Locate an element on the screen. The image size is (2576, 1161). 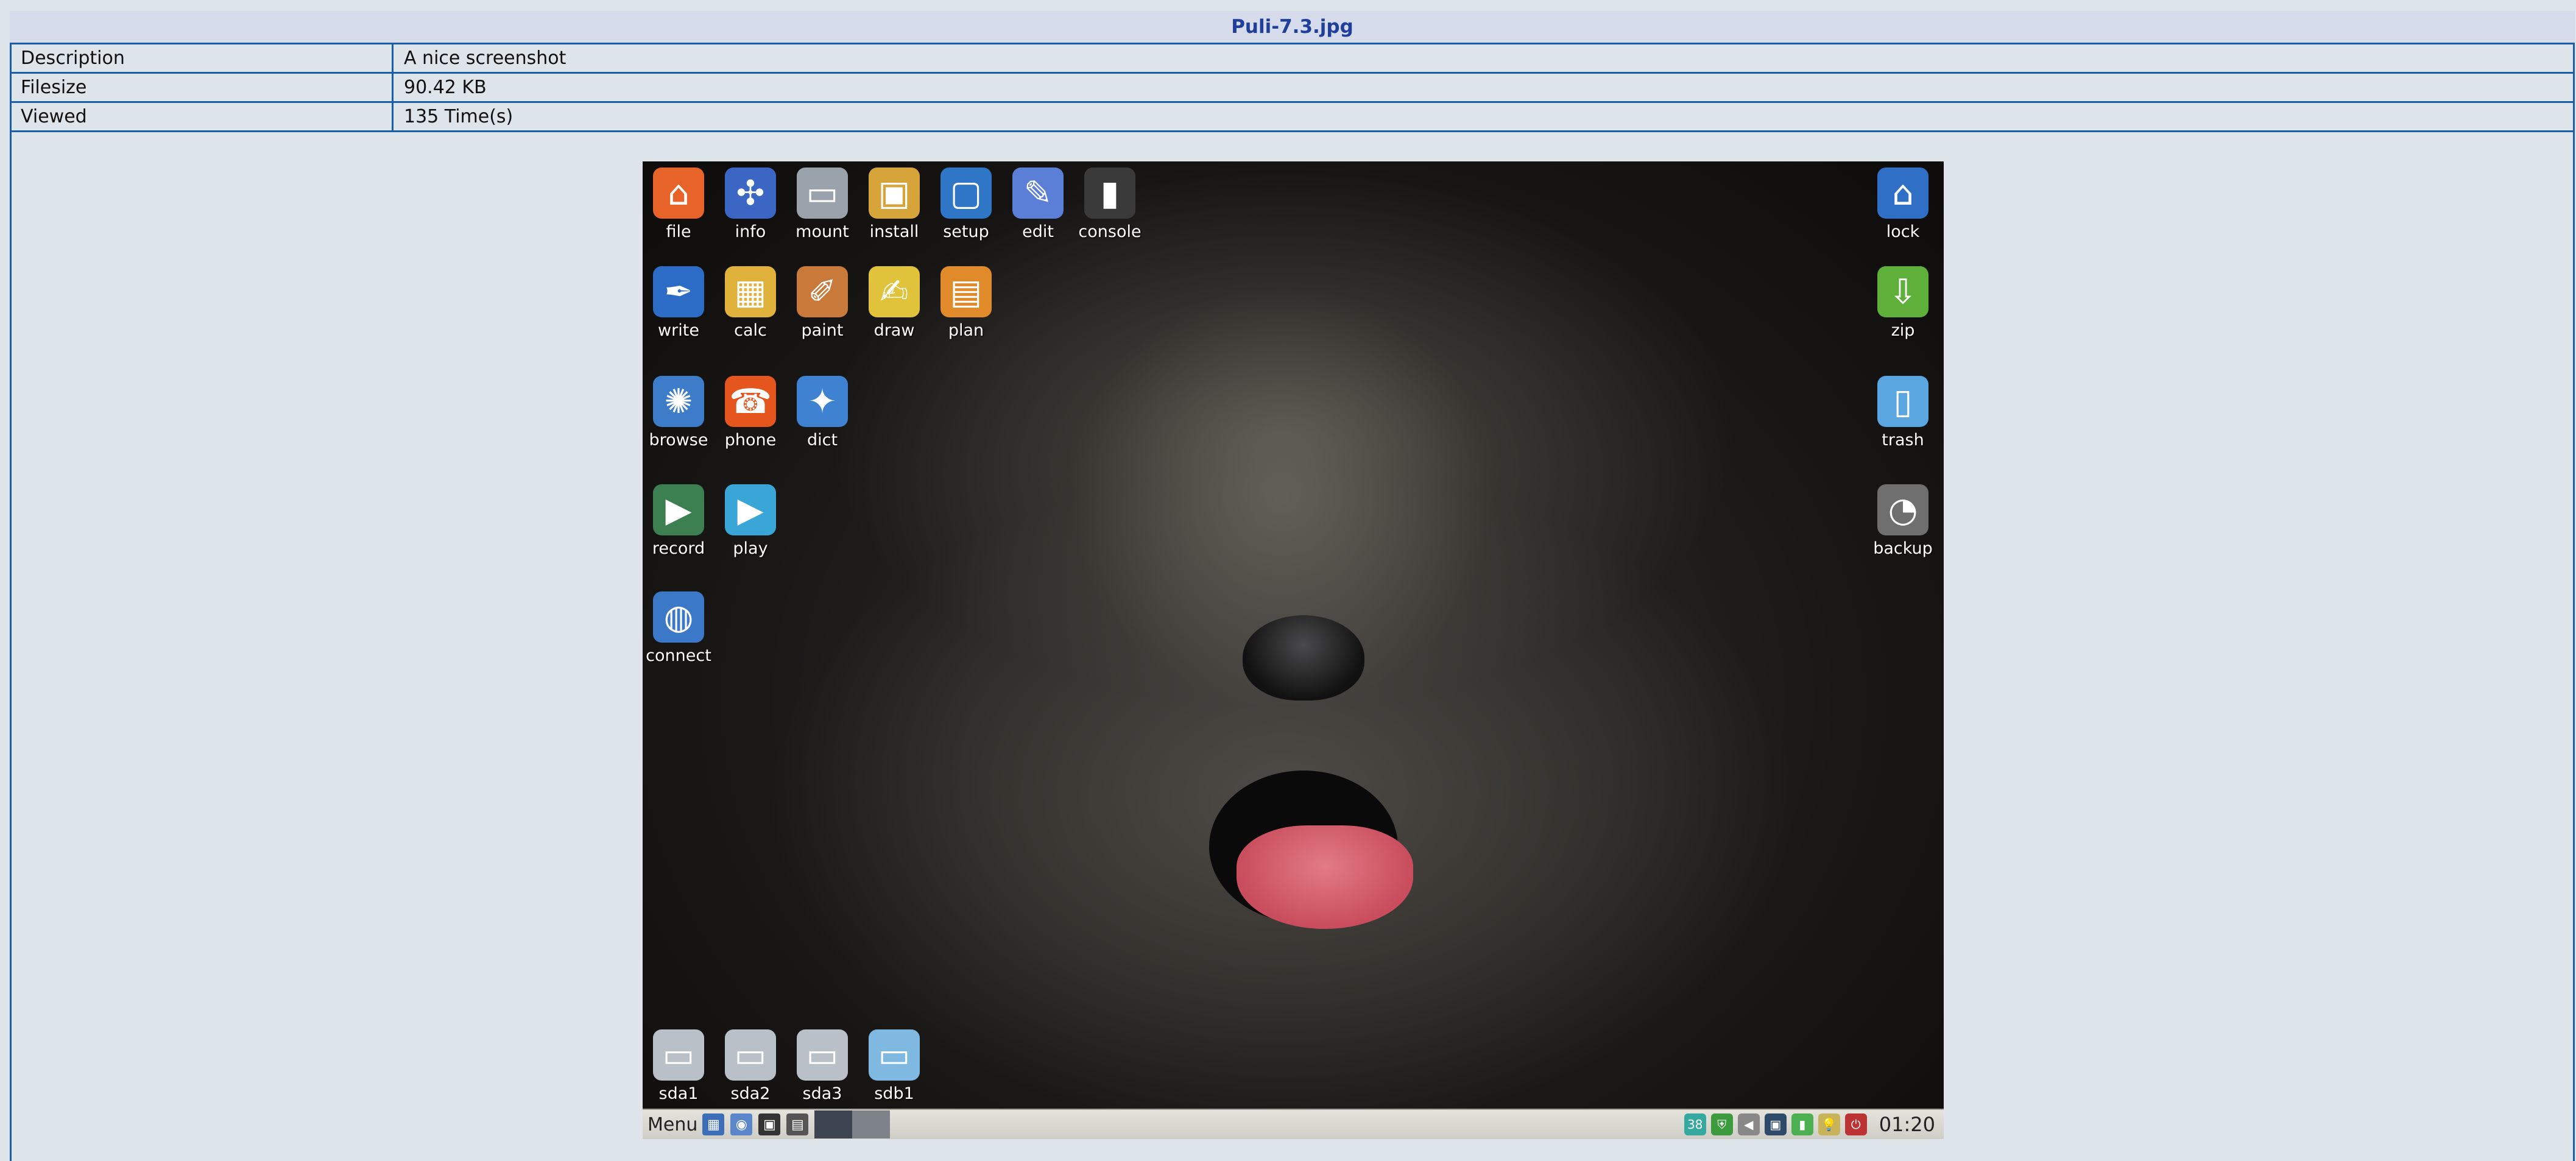
desktop-icon-console: ▮ console is located at coordinates (1110, 204).